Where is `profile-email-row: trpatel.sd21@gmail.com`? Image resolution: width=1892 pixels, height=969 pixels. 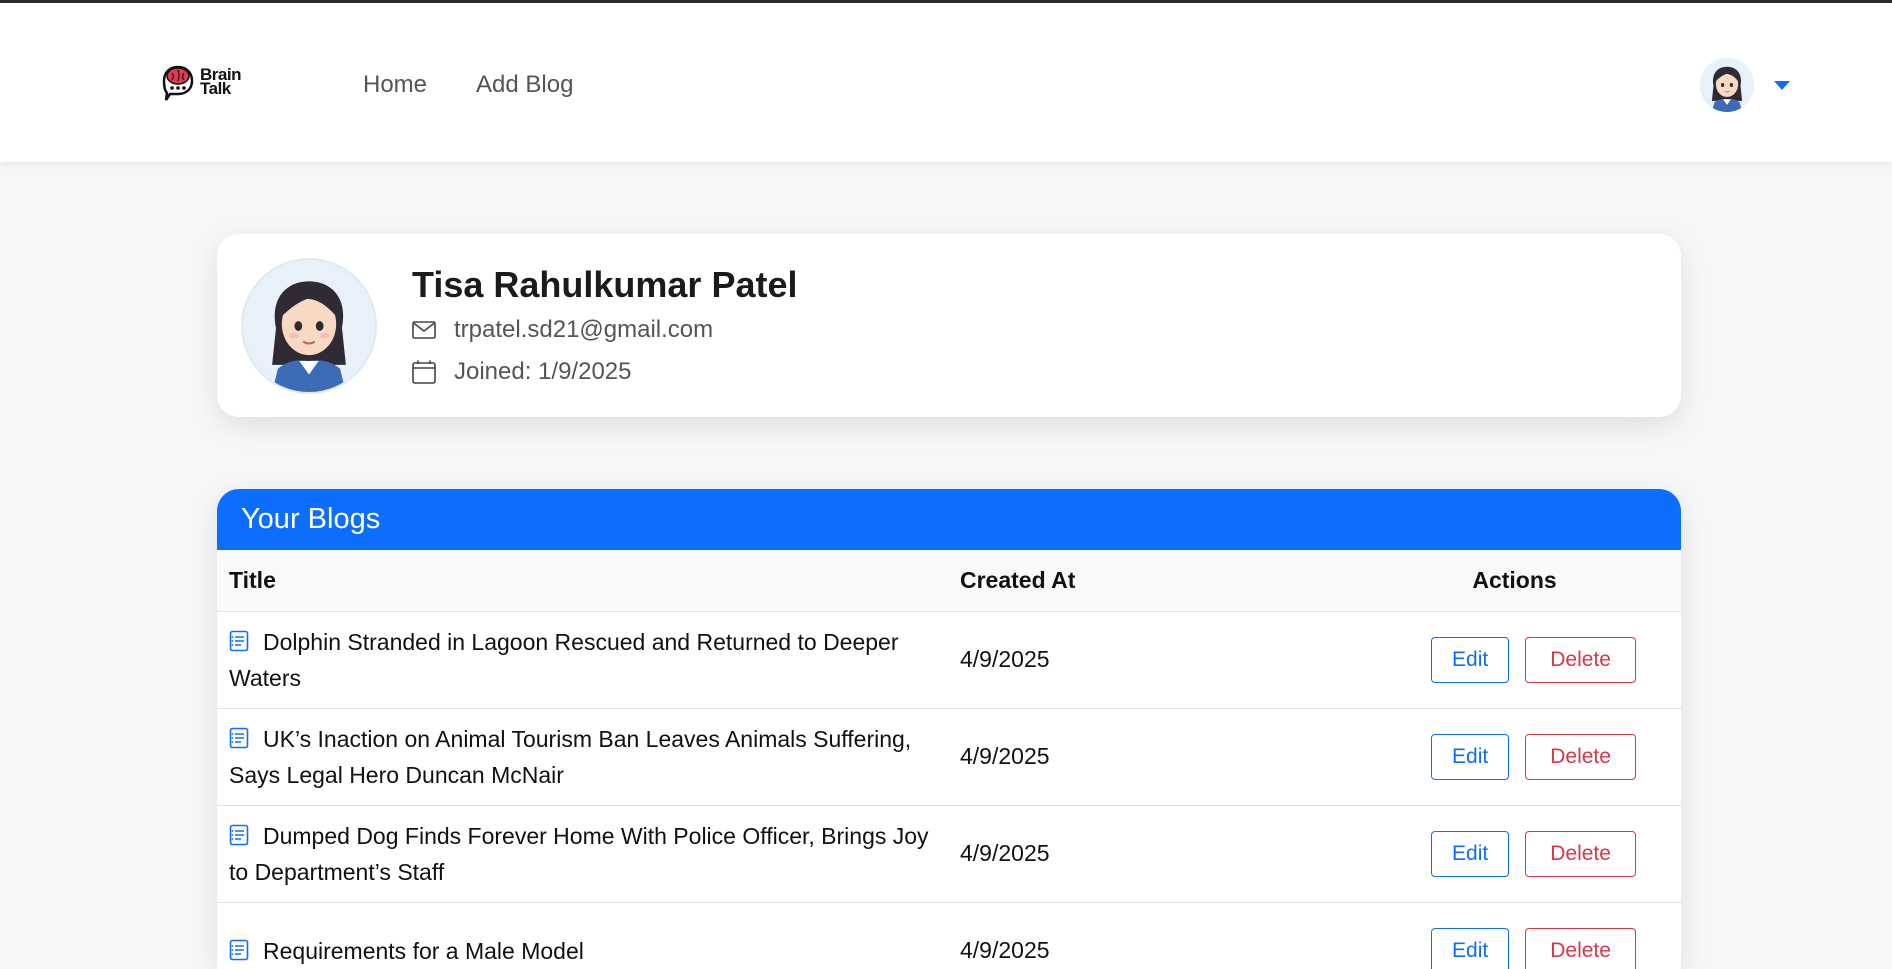 profile-email-row: trpatel.sd21@gmail.com is located at coordinates (562, 330).